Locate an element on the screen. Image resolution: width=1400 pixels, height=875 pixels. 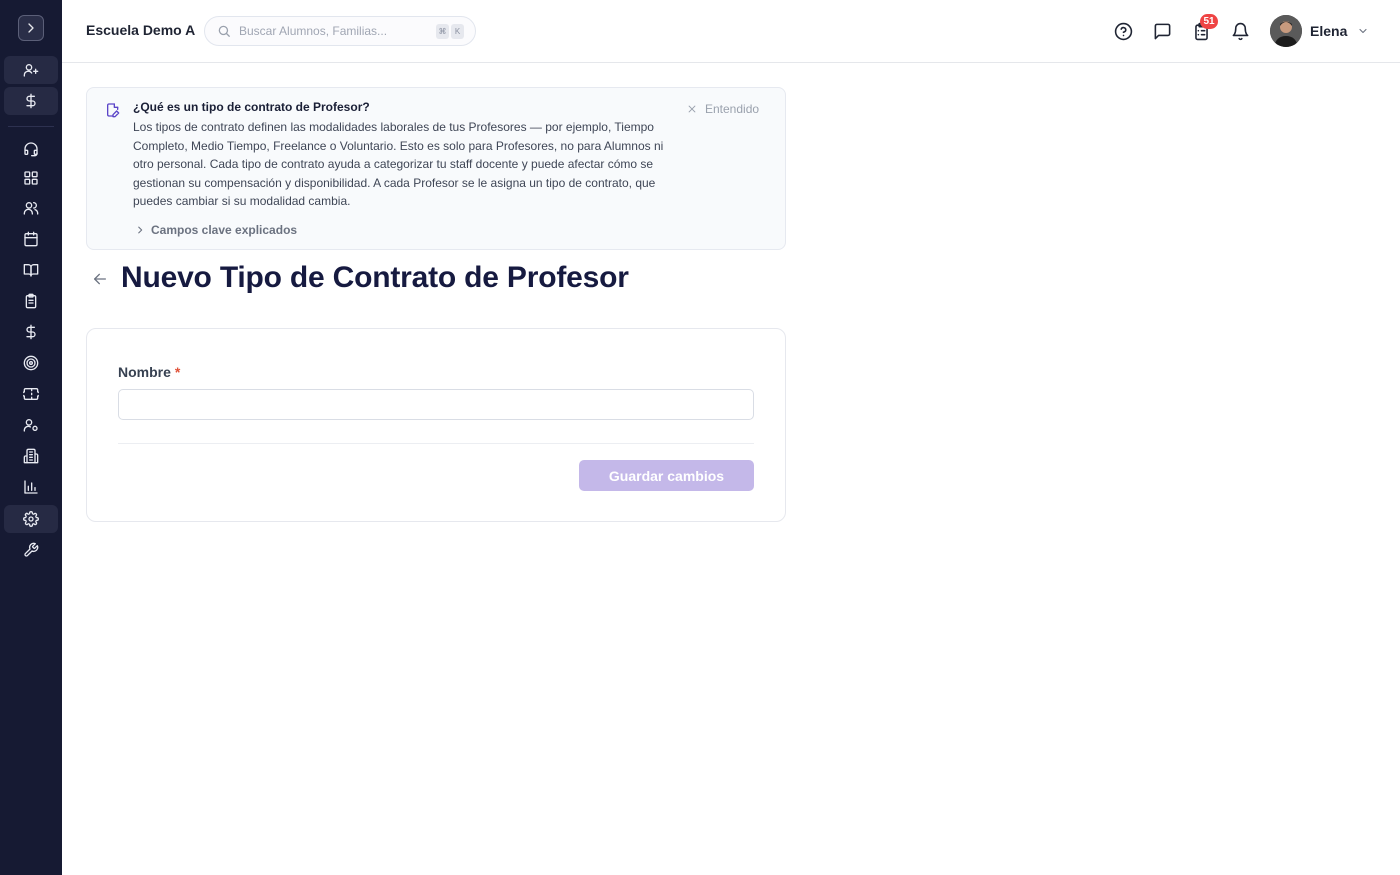
sidebar is located at coordinates (31, 437).